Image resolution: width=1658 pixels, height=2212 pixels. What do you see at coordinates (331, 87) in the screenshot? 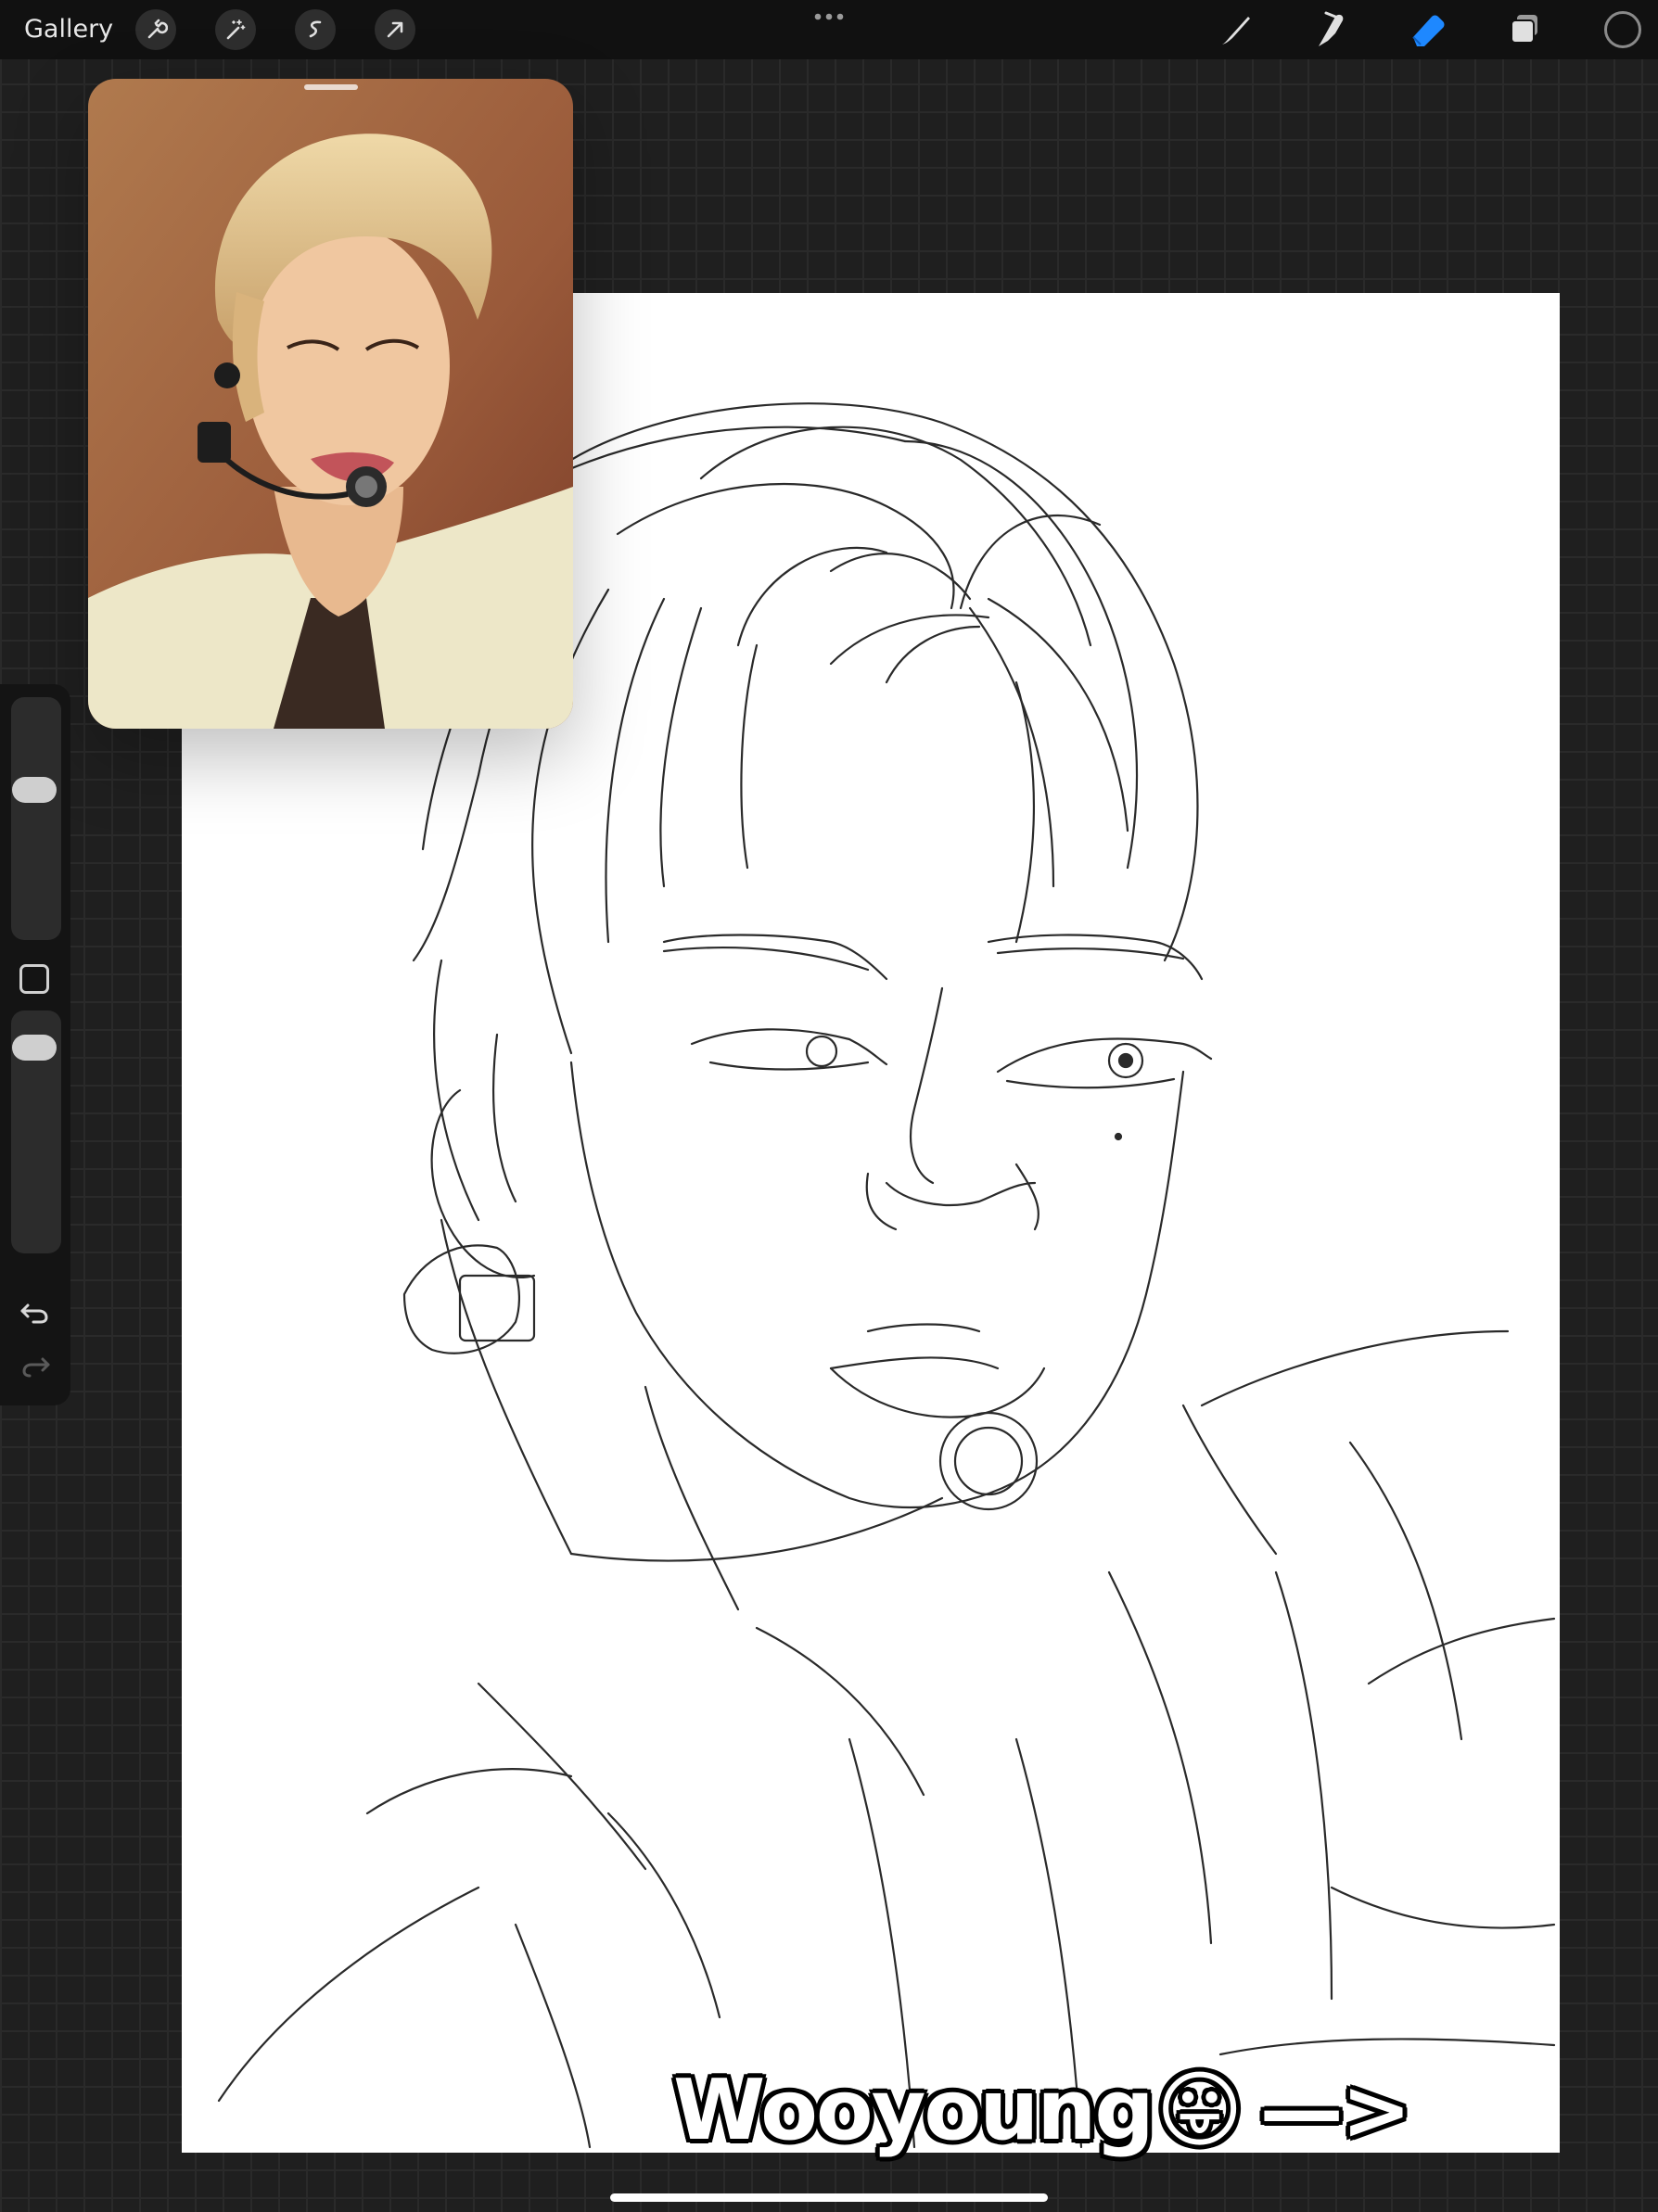
I see `reference-drag-handle` at bounding box center [331, 87].